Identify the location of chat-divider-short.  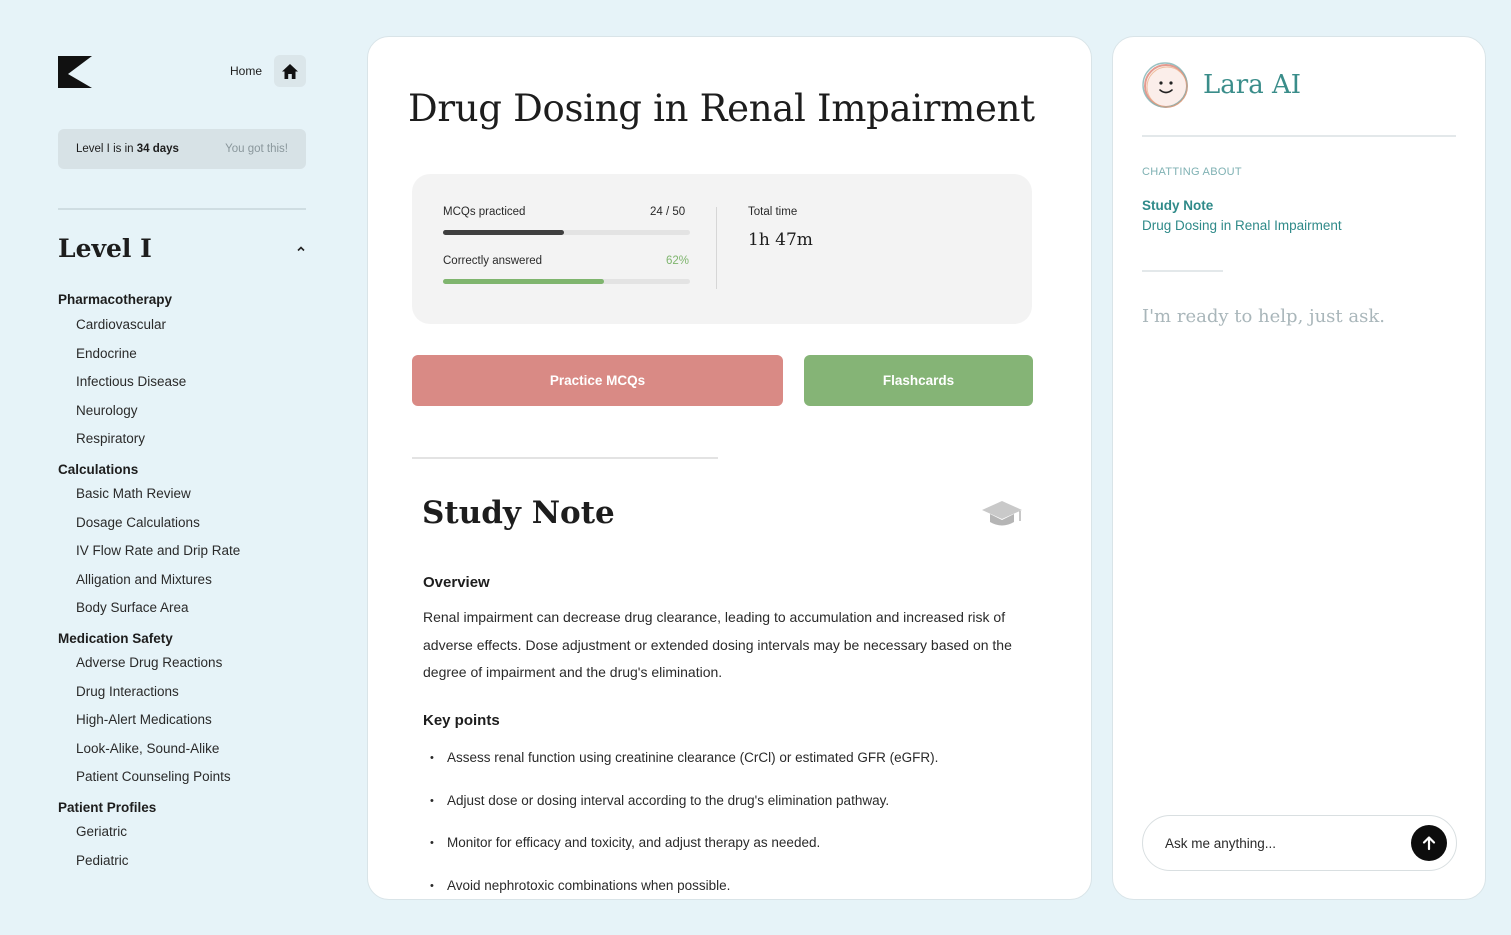
(1182, 271).